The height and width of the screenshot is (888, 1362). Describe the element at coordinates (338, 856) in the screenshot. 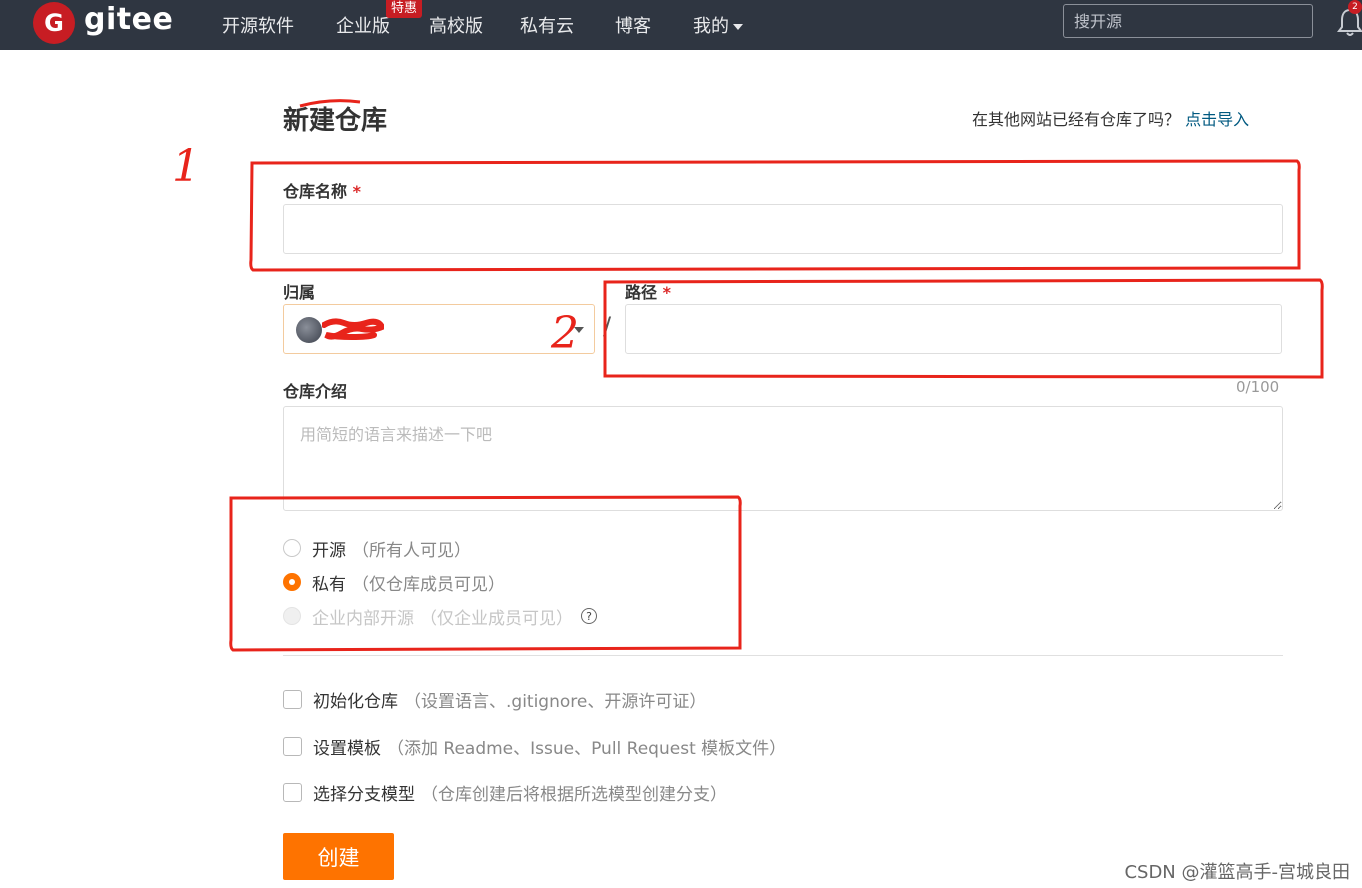

I see `create-button: 创建` at that location.